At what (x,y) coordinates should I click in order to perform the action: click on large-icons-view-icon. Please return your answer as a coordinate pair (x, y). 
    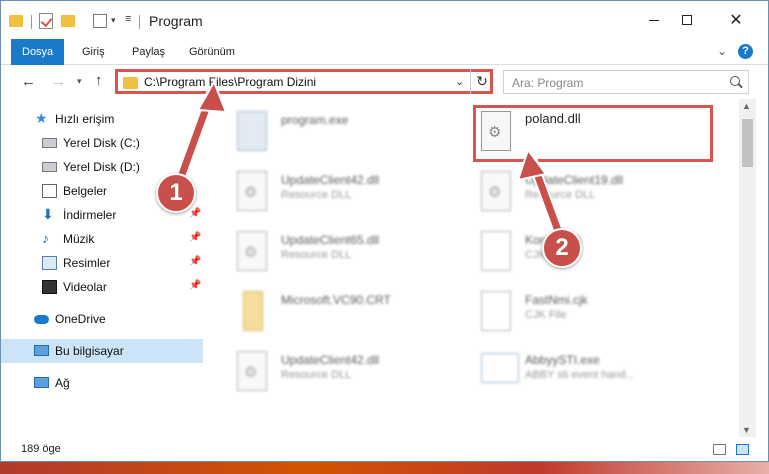
    Looking at the image, I should click on (742, 449).